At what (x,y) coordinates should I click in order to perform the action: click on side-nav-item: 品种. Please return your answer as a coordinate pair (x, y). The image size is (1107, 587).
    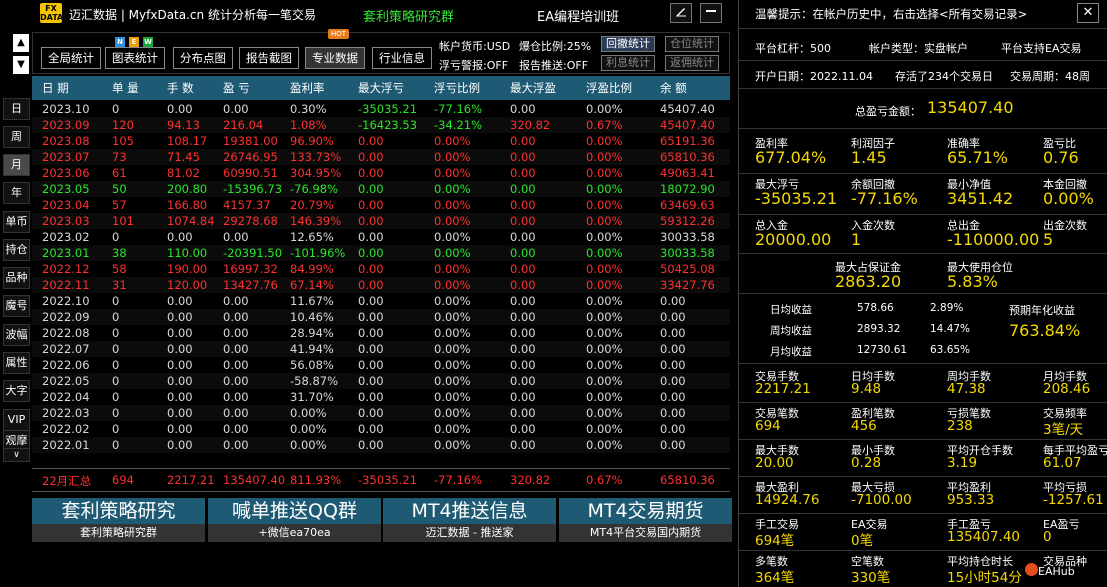
    Looking at the image, I should click on (16, 278).